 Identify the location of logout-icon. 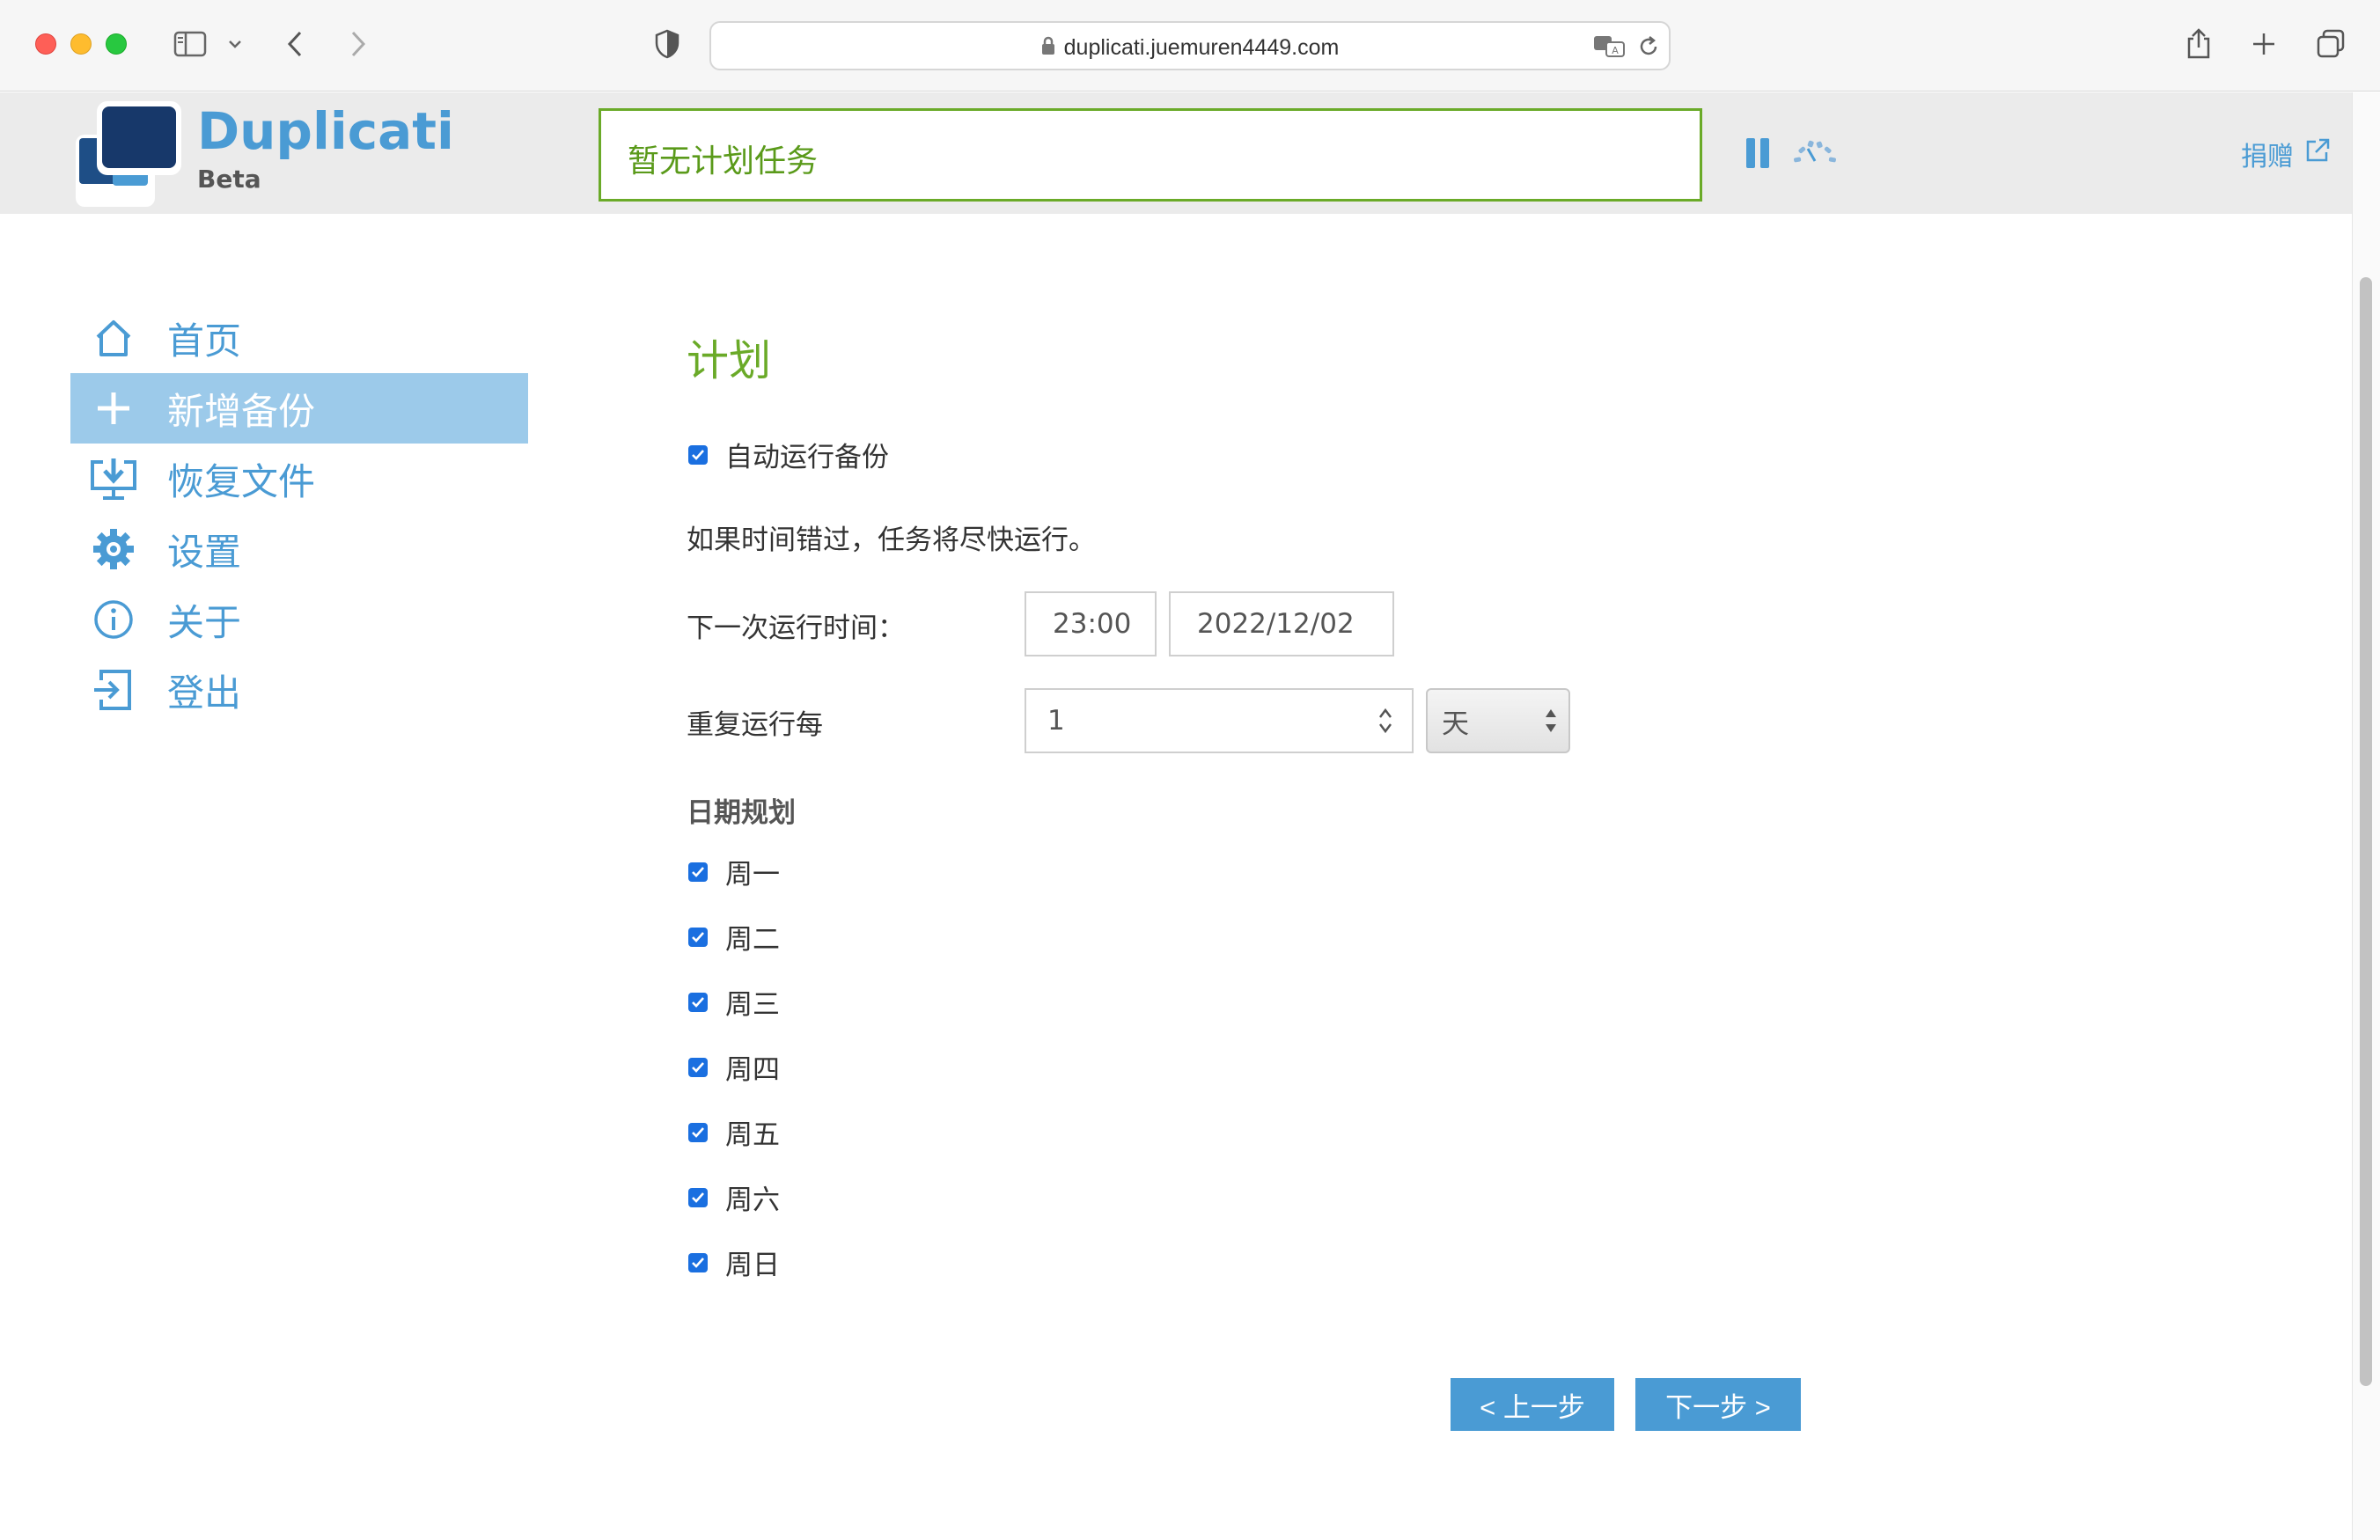
(113, 690).